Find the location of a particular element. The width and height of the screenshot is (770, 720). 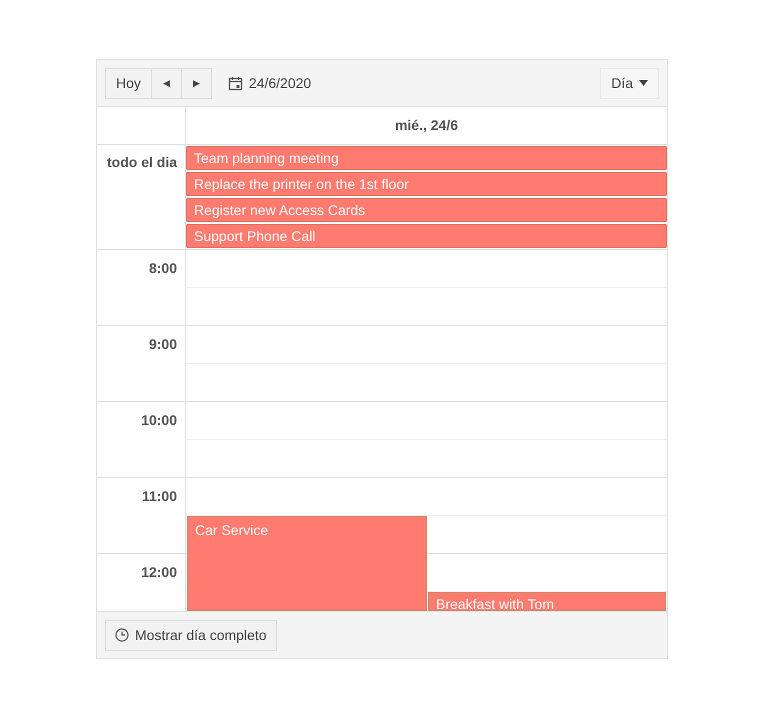

calendar-icon is located at coordinates (235, 83).